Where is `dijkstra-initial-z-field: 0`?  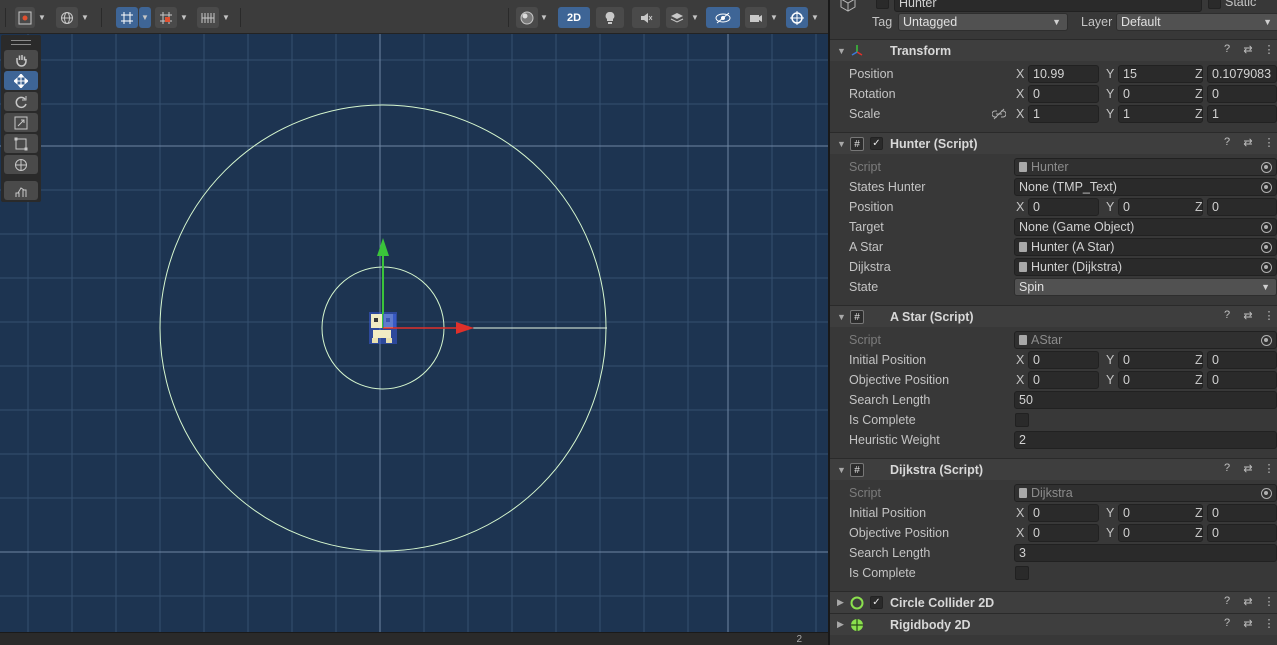 dijkstra-initial-z-field: 0 is located at coordinates (1242, 513).